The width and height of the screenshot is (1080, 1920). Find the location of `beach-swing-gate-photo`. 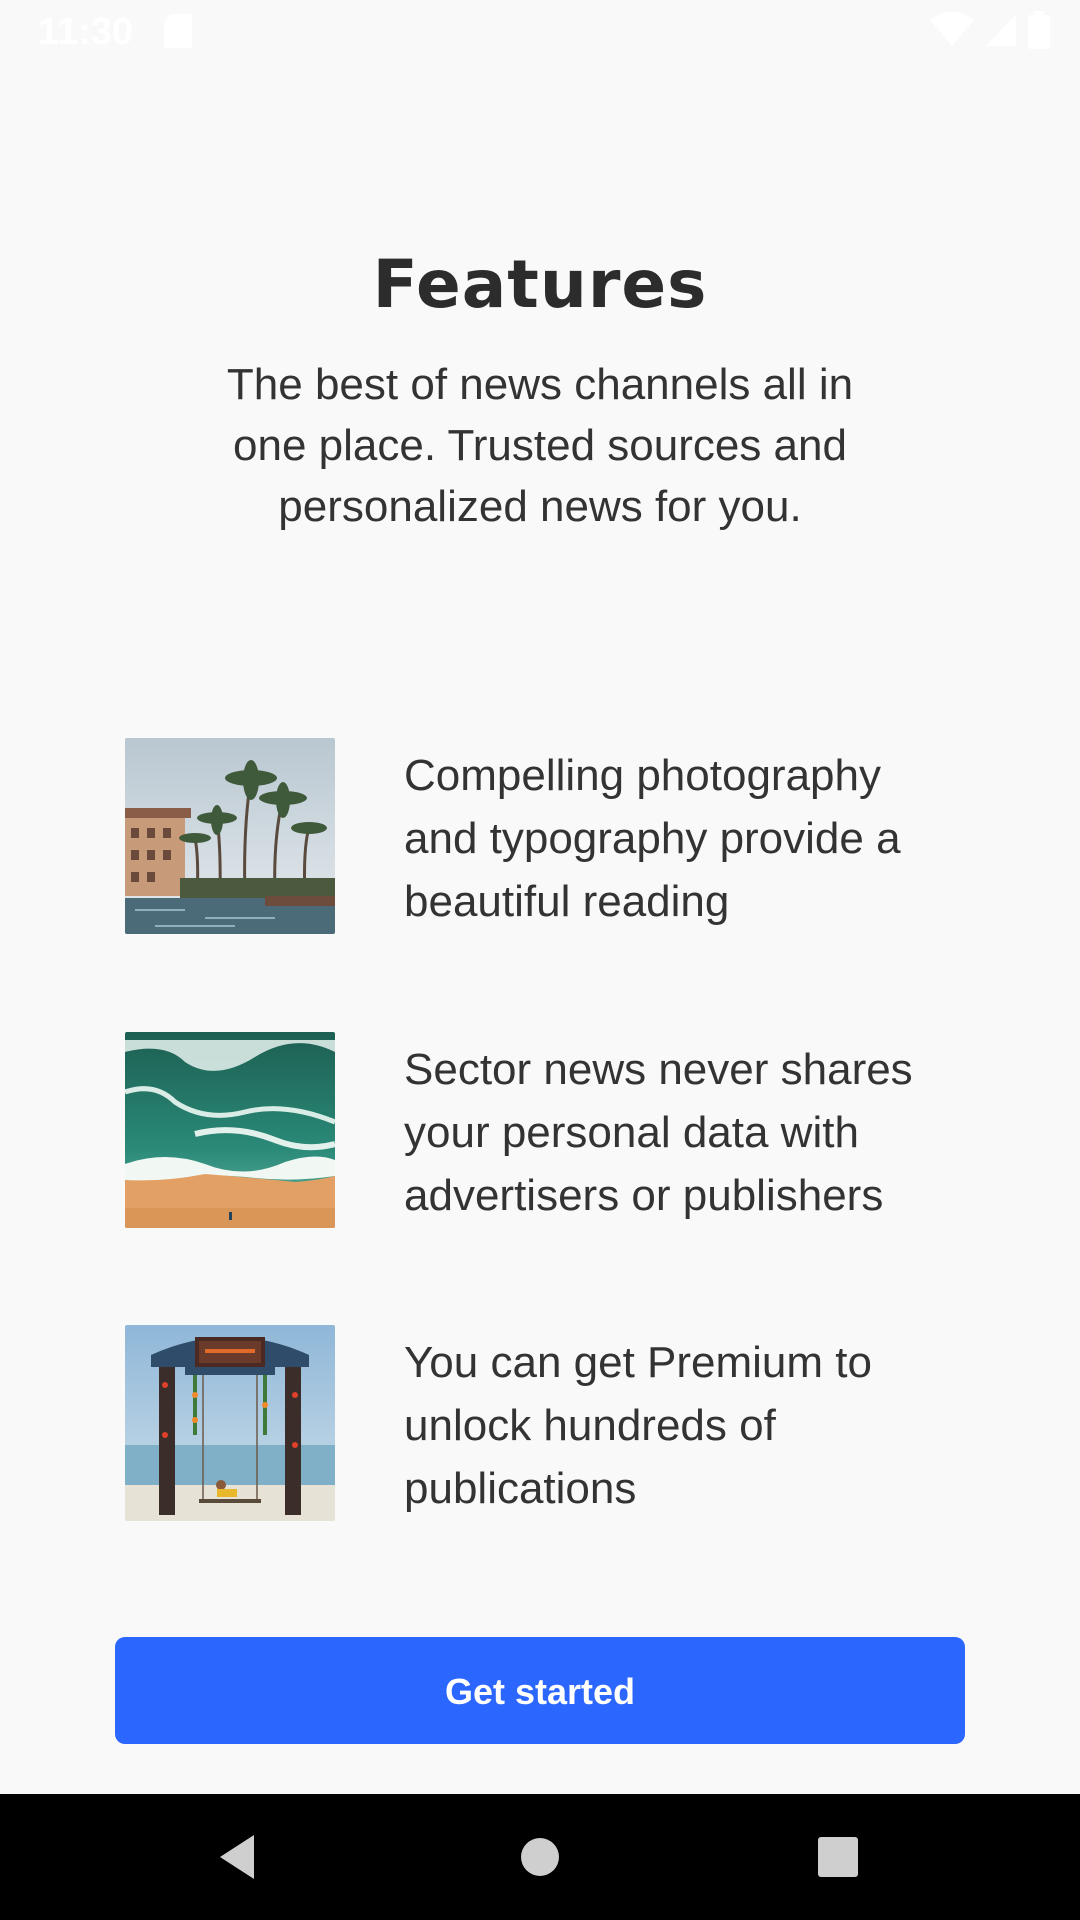

beach-swing-gate-photo is located at coordinates (230, 1423).